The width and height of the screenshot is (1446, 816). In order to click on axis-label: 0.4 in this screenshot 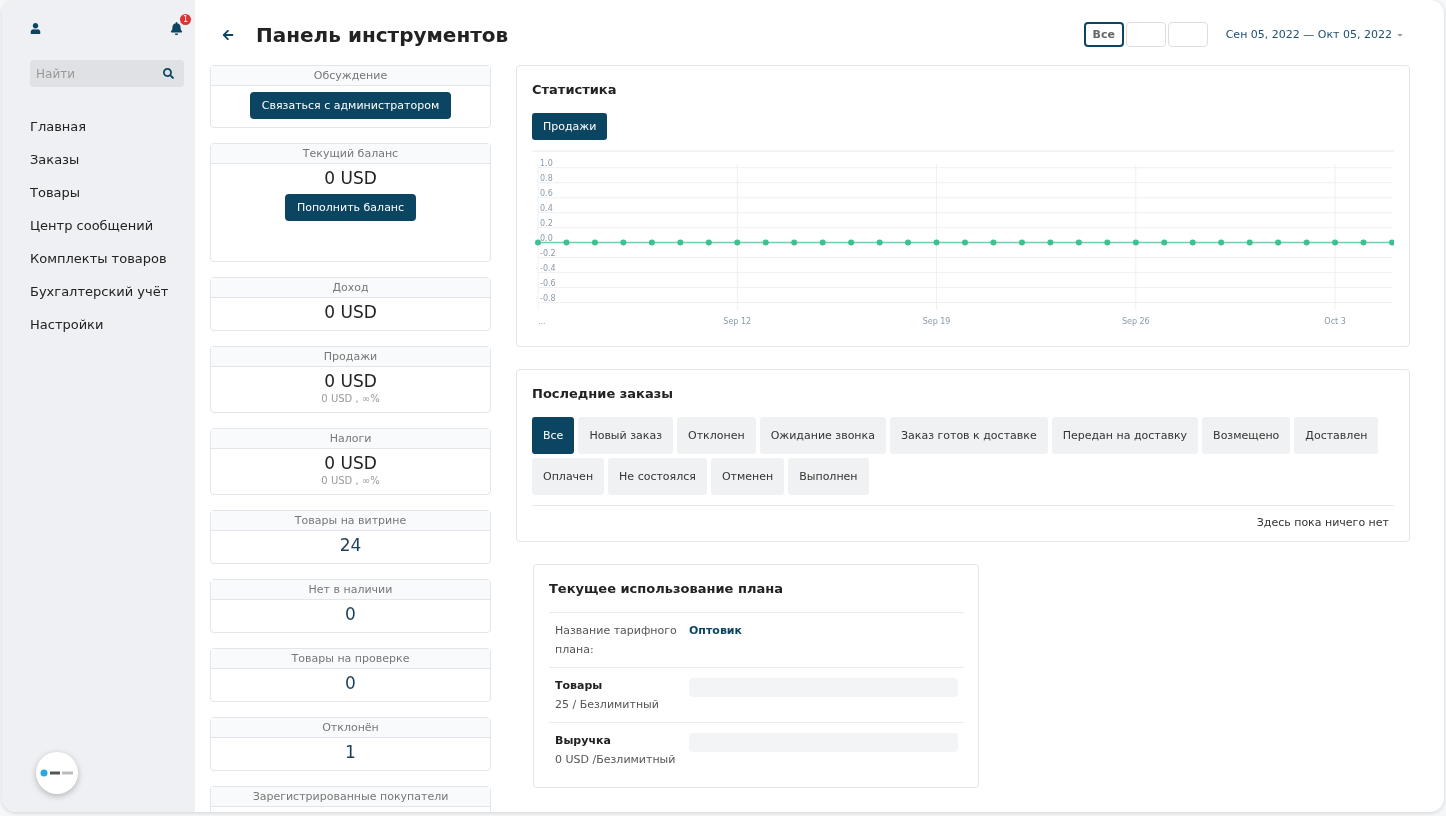, I will do `click(546, 208)`.